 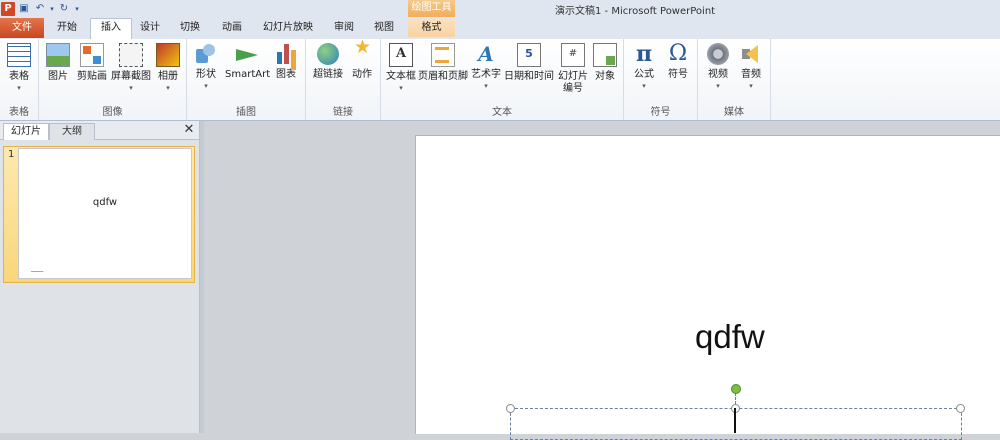 I want to click on window-title: 演示文稿1 - Microsoft PowerPoint, so click(x=635, y=11).